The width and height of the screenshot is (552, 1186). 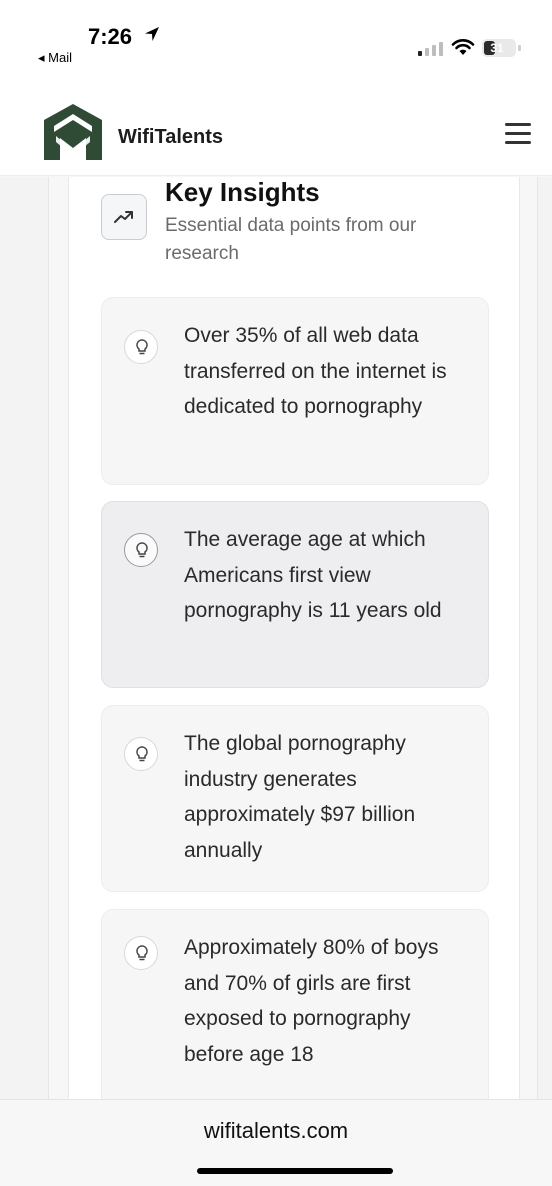 I want to click on logo-icon, so click(x=73, y=132).